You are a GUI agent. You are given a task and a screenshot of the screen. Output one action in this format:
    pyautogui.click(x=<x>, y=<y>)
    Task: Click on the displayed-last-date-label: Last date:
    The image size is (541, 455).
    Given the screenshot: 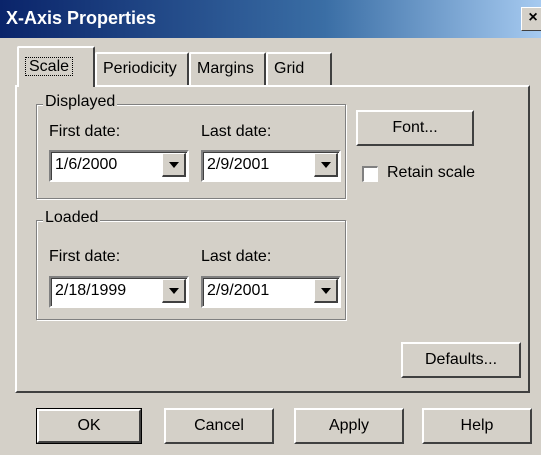 What is the action you would take?
    pyautogui.click(x=236, y=131)
    